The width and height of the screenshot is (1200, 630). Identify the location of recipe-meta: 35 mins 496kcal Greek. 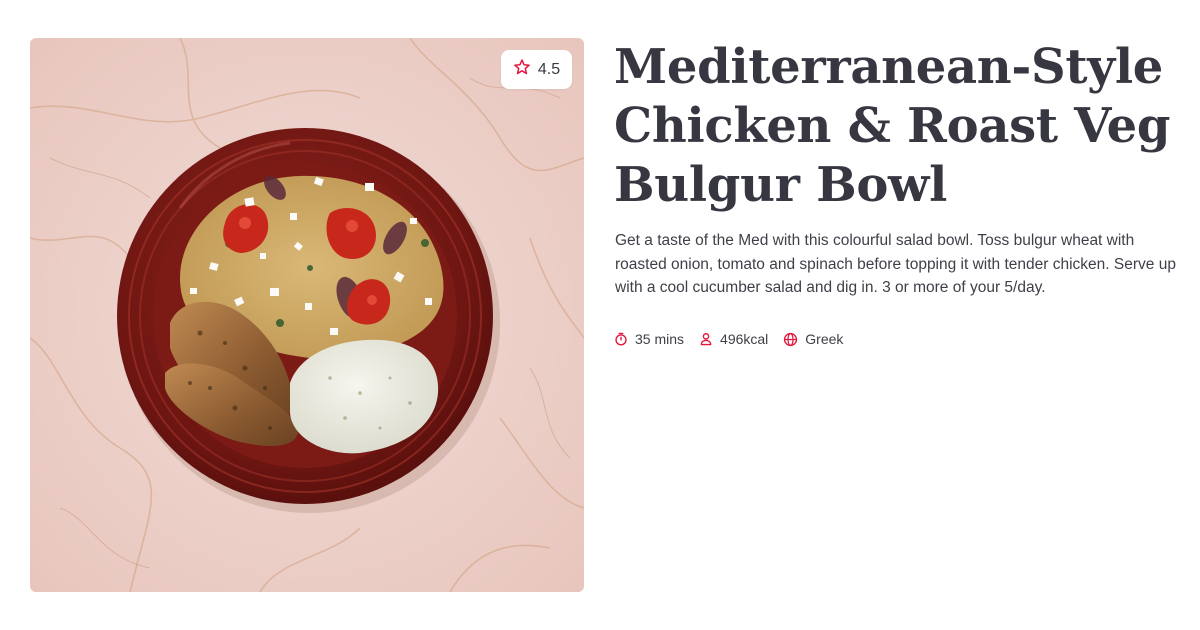
(736, 339).